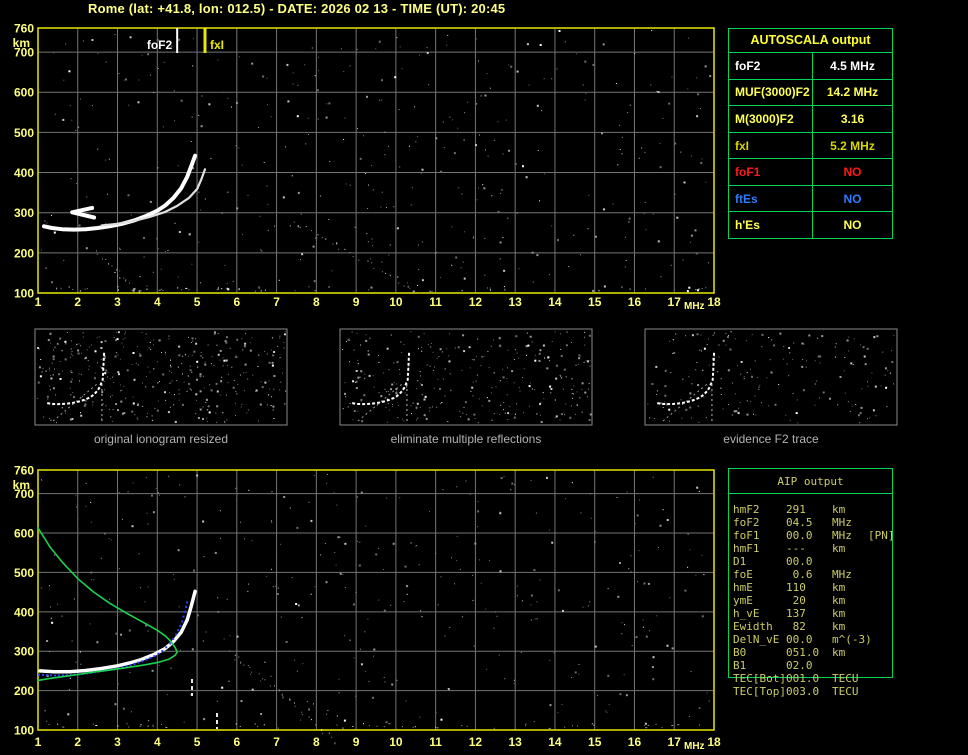  I want to click on autoscala-param-label: MUF(3000)F2, so click(771, 92).